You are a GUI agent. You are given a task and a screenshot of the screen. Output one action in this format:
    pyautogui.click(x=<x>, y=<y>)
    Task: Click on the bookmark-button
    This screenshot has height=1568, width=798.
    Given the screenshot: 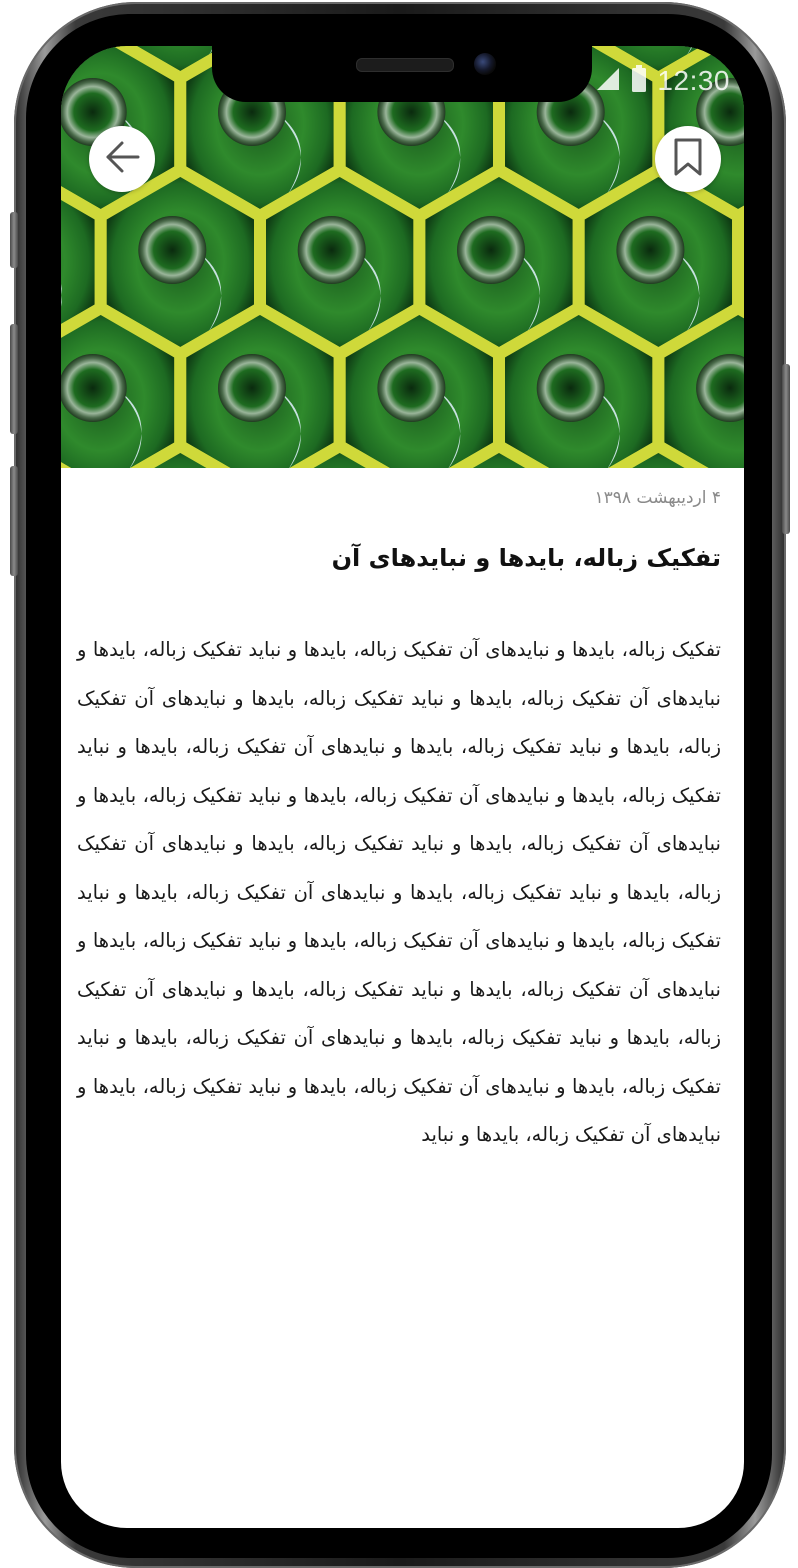 What is the action you would take?
    pyautogui.click(x=688, y=159)
    